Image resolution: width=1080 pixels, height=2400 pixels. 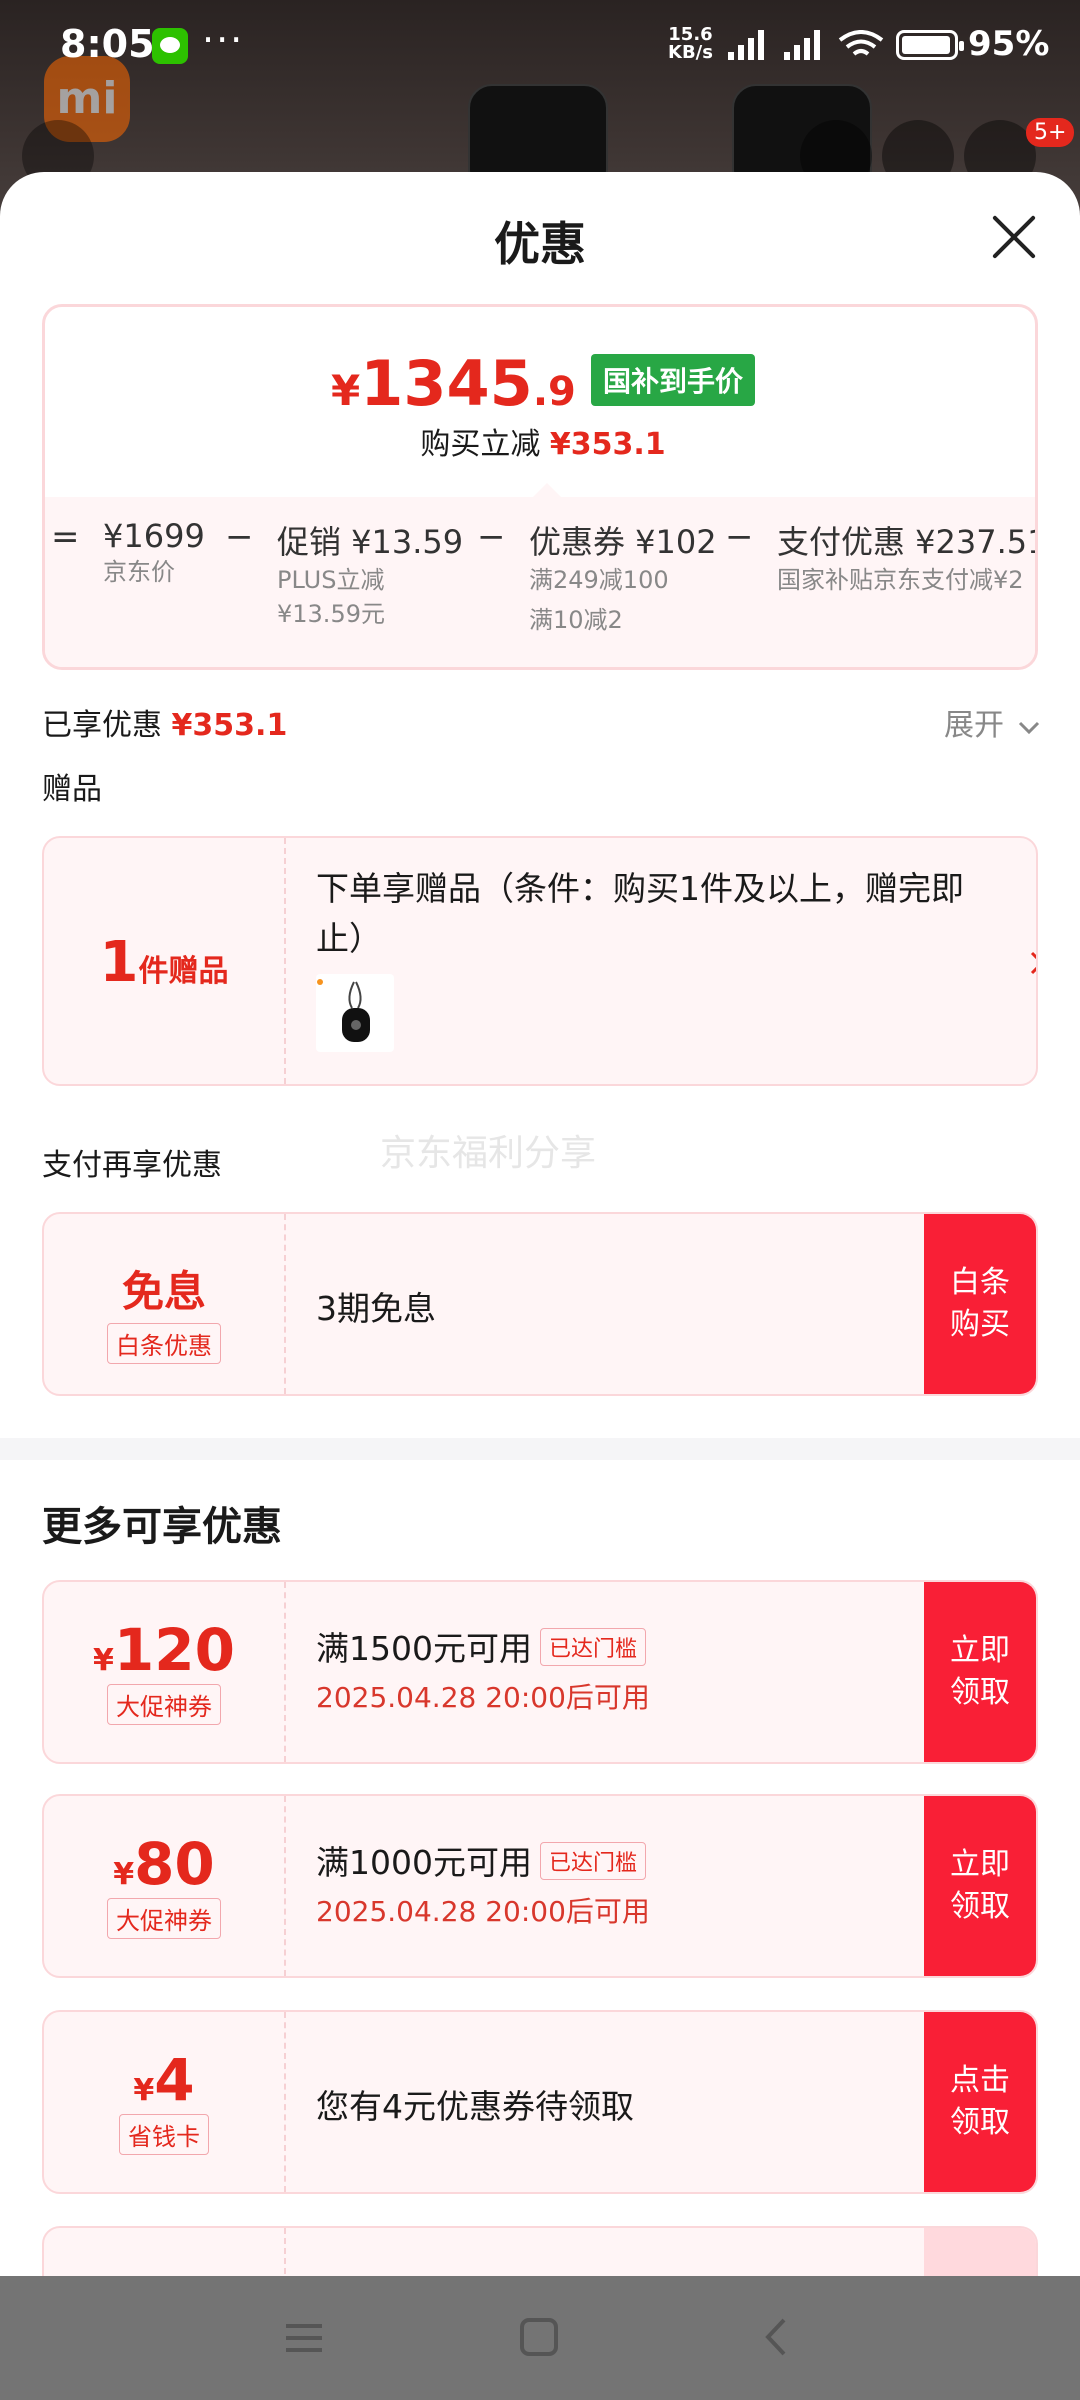 I want to click on gift-section-title: 赠品, so click(x=72, y=789).